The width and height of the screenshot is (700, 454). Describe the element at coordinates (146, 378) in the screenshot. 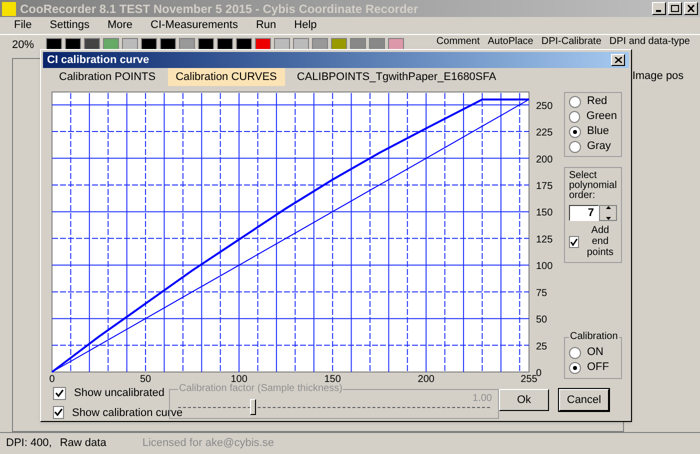

I see `x-tick-label: 50` at that location.